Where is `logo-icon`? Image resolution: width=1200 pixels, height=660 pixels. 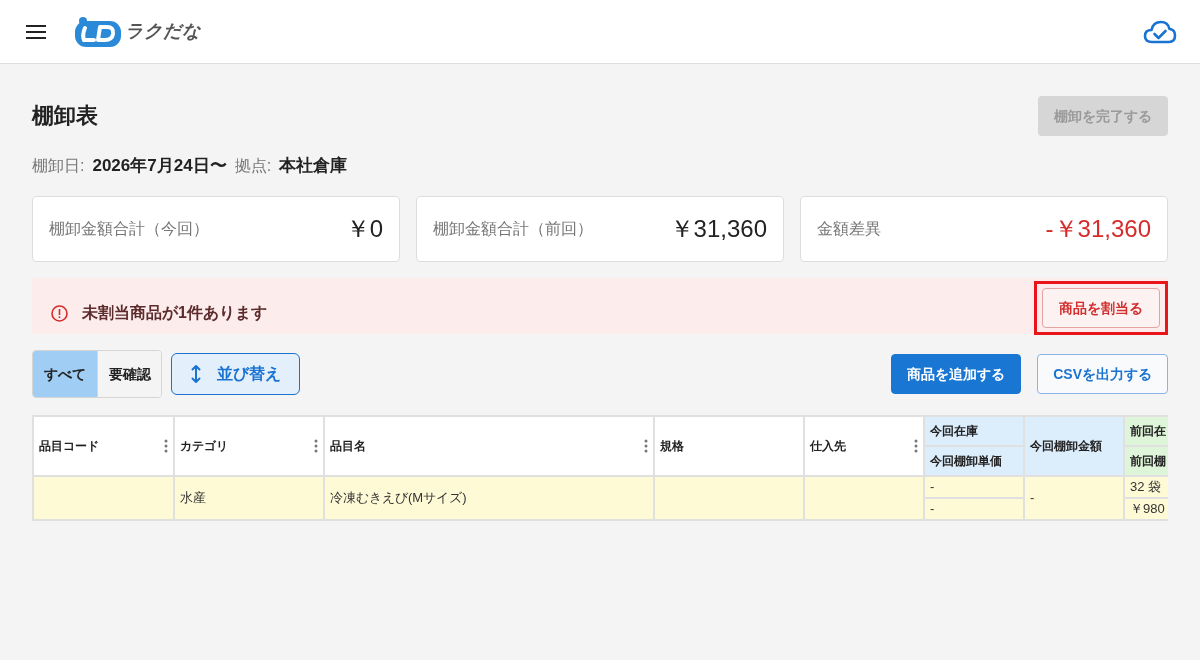
logo-icon is located at coordinates (98, 31).